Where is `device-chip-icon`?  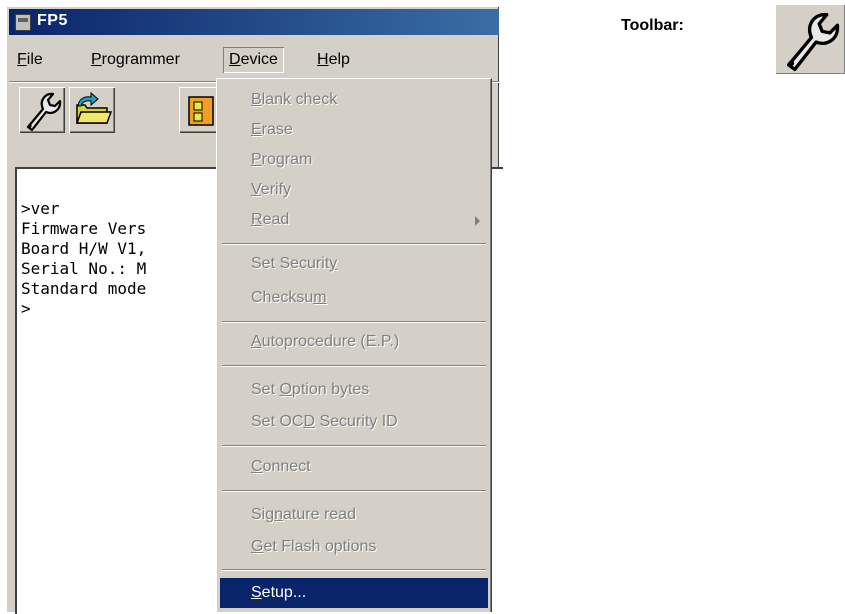
device-chip-icon is located at coordinates (201, 111).